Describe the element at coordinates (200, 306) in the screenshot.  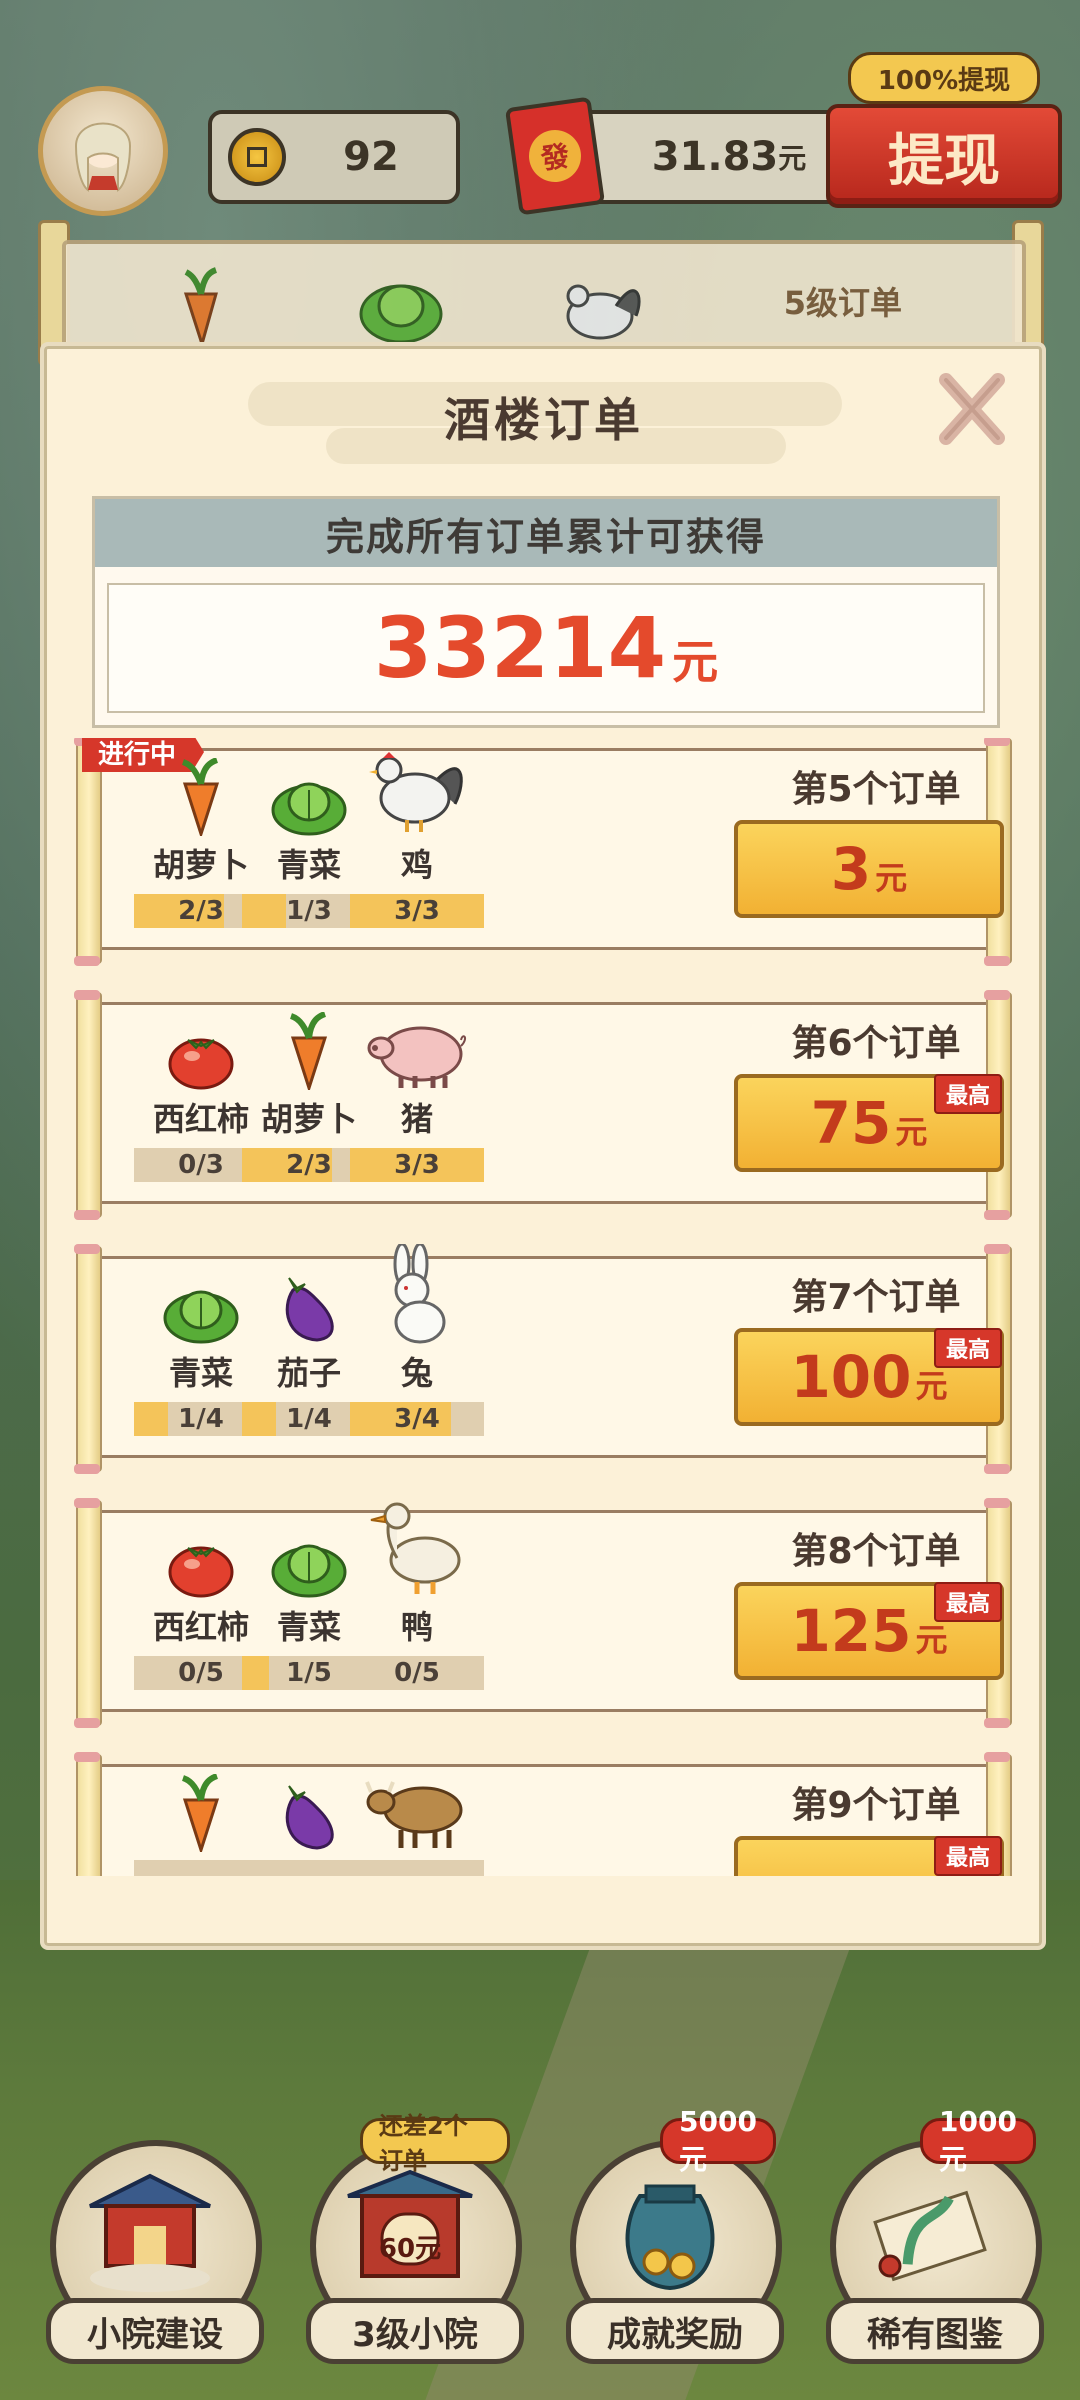
I see `carrot-icon` at that location.